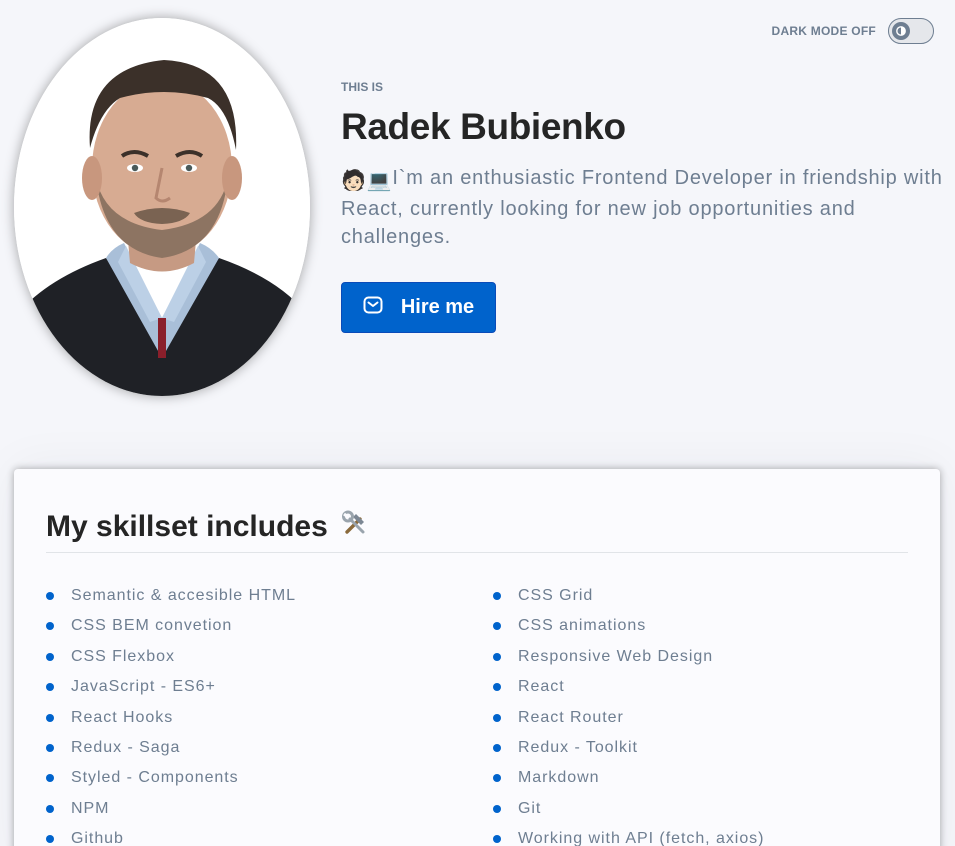  Describe the element at coordinates (373, 308) in the screenshot. I see `mail-icon` at that location.